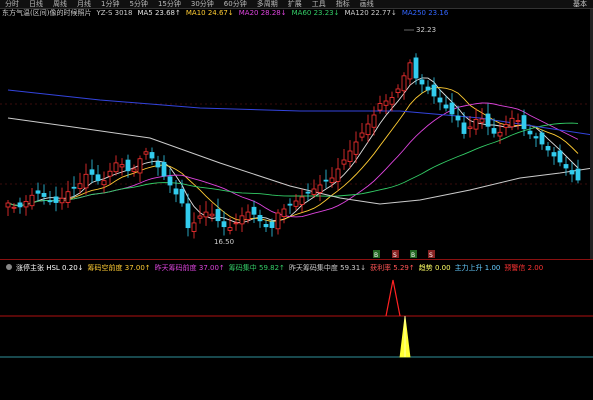  Describe the element at coordinates (392, 268) in the screenshot. I see `indicator-legend-item: 获利率 5.29↑` at that location.